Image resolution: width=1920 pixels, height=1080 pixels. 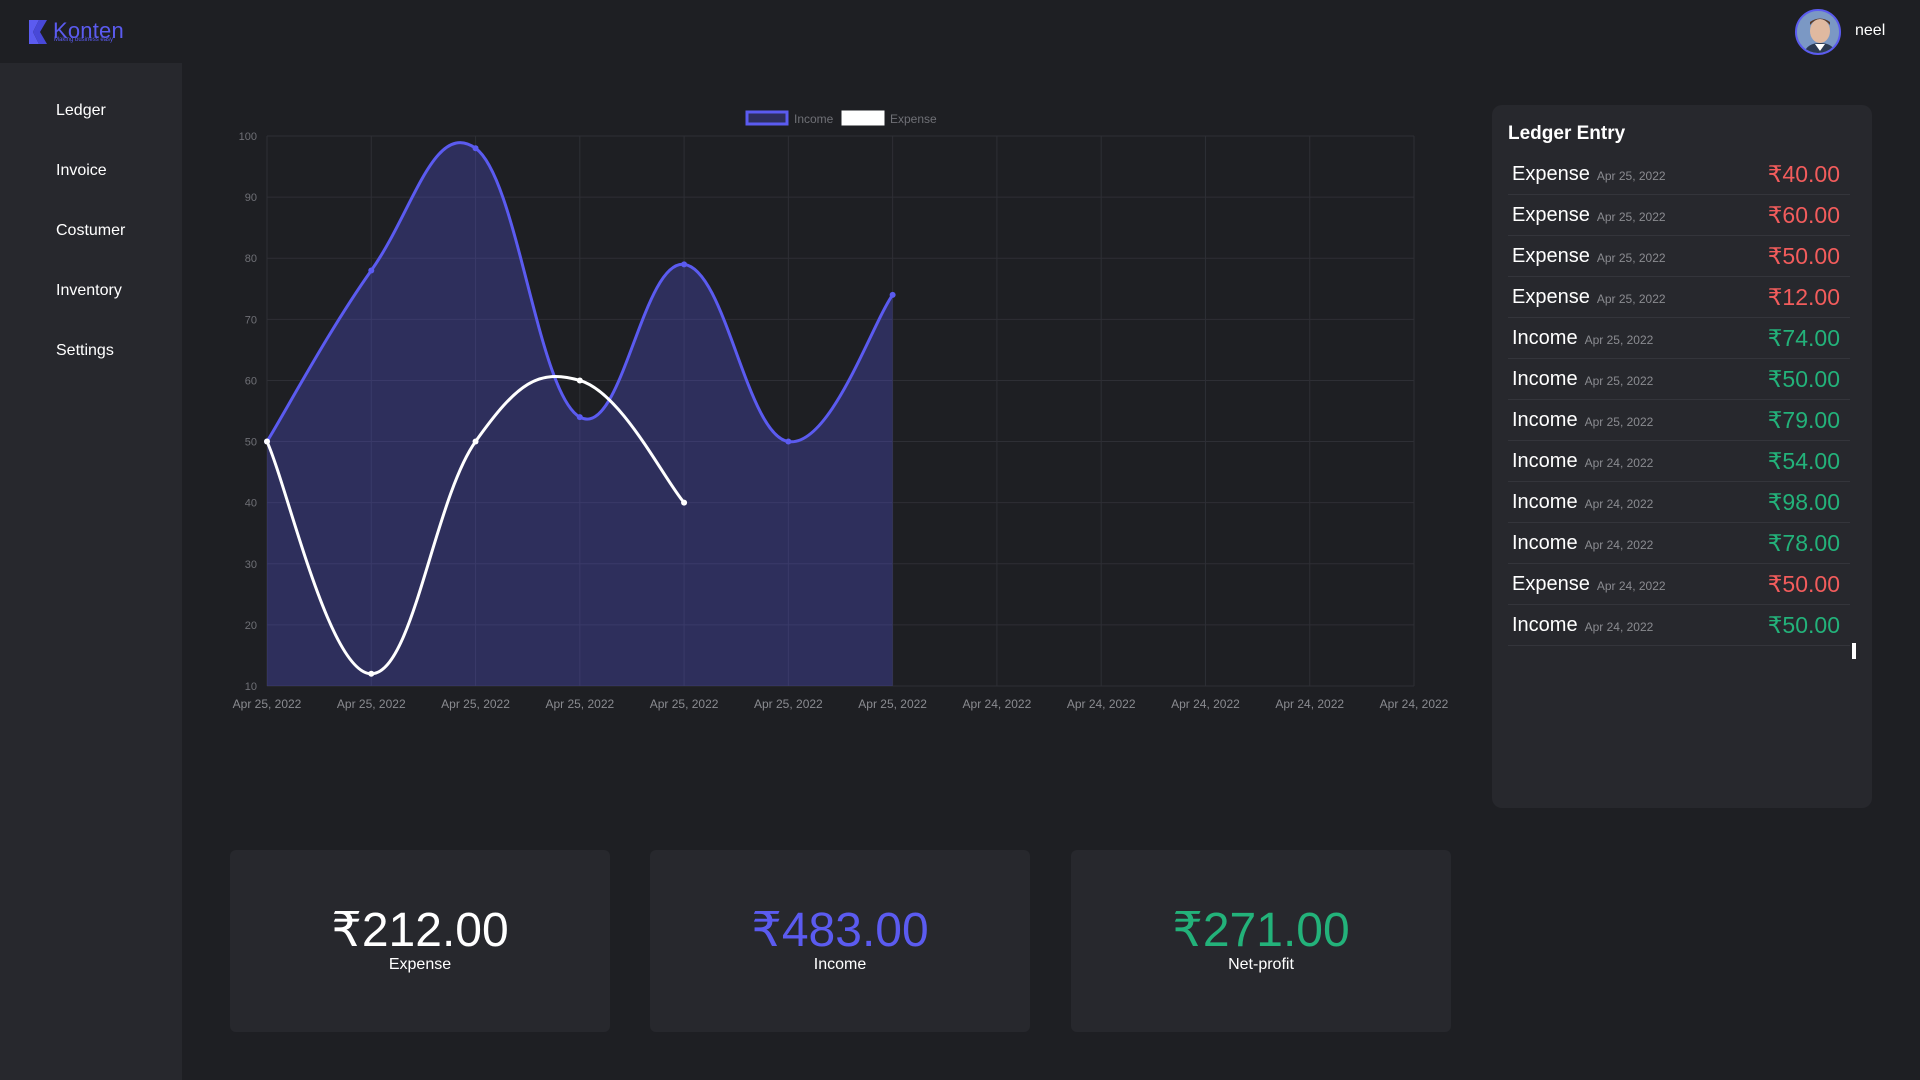 What do you see at coordinates (1679, 174) in the screenshot?
I see `list-item: Expense Apr 25, 2022 ₹40.00` at bounding box center [1679, 174].